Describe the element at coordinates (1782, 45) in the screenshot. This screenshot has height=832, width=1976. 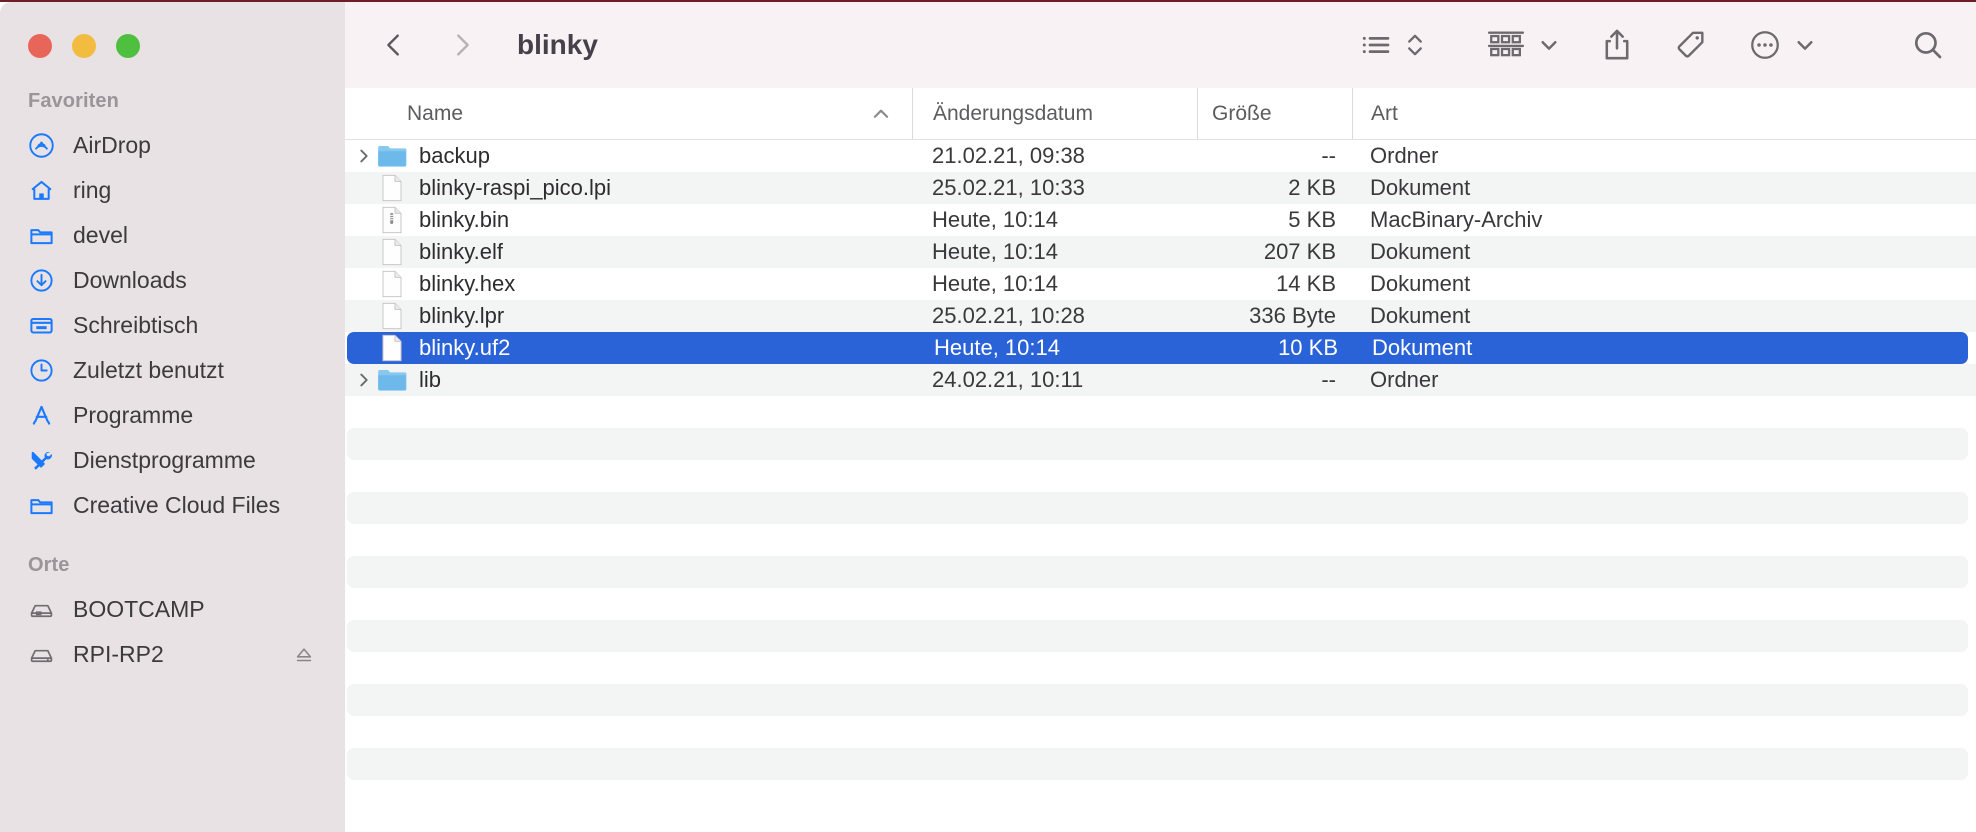
I see `more-options-button` at that location.